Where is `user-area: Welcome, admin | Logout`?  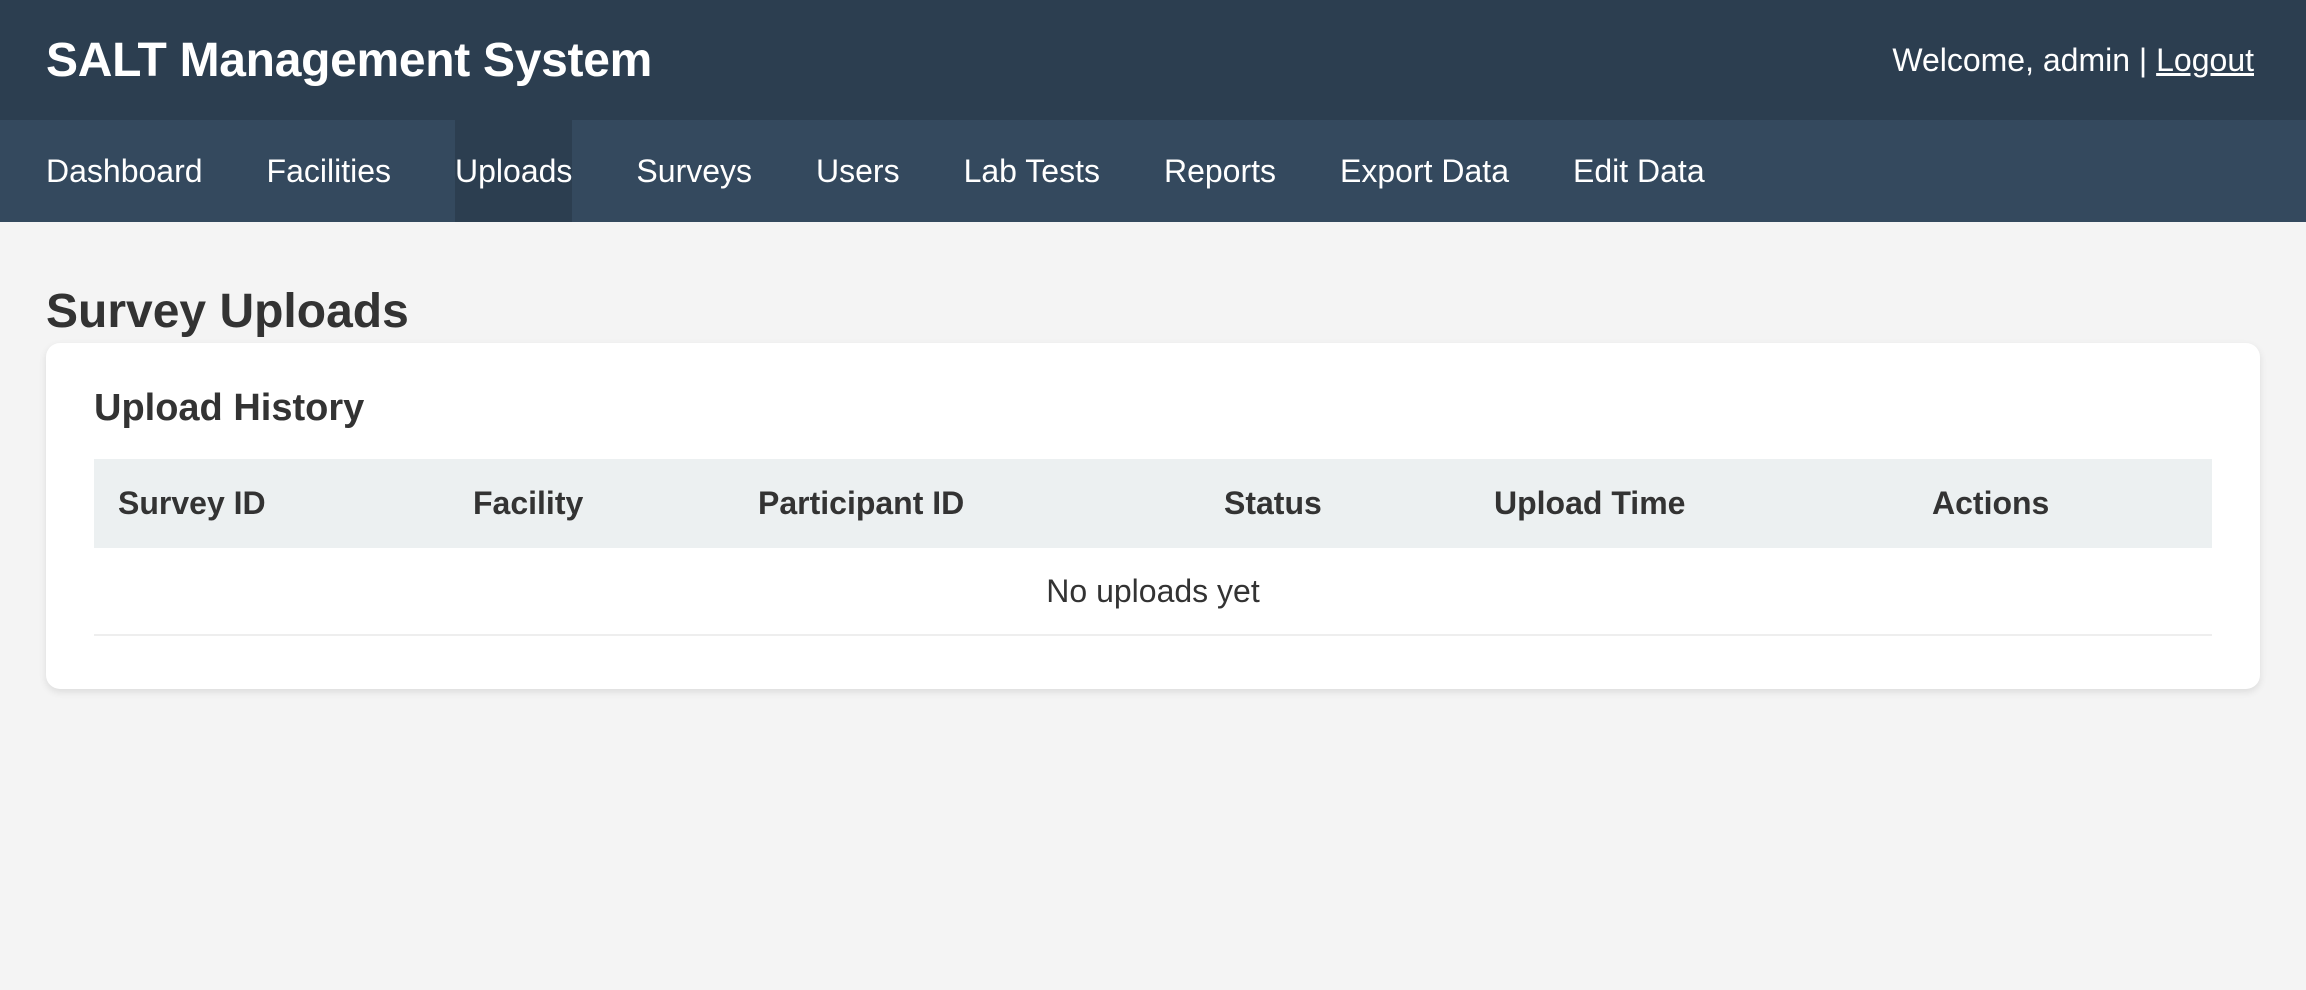
user-area: Welcome, admin | Logout is located at coordinates (2073, 60).